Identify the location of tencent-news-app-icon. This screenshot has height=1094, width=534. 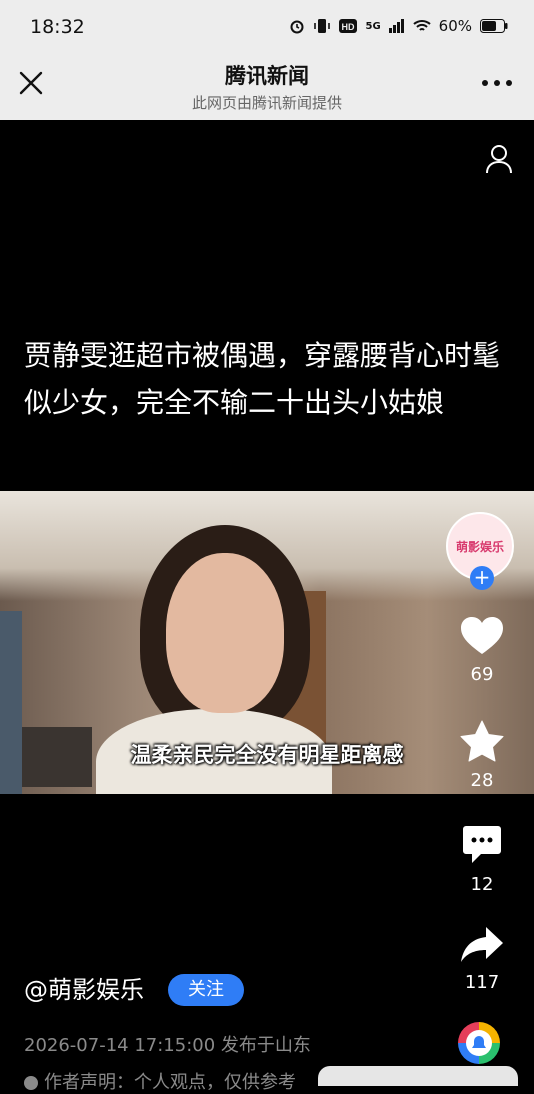
(479, 1043).